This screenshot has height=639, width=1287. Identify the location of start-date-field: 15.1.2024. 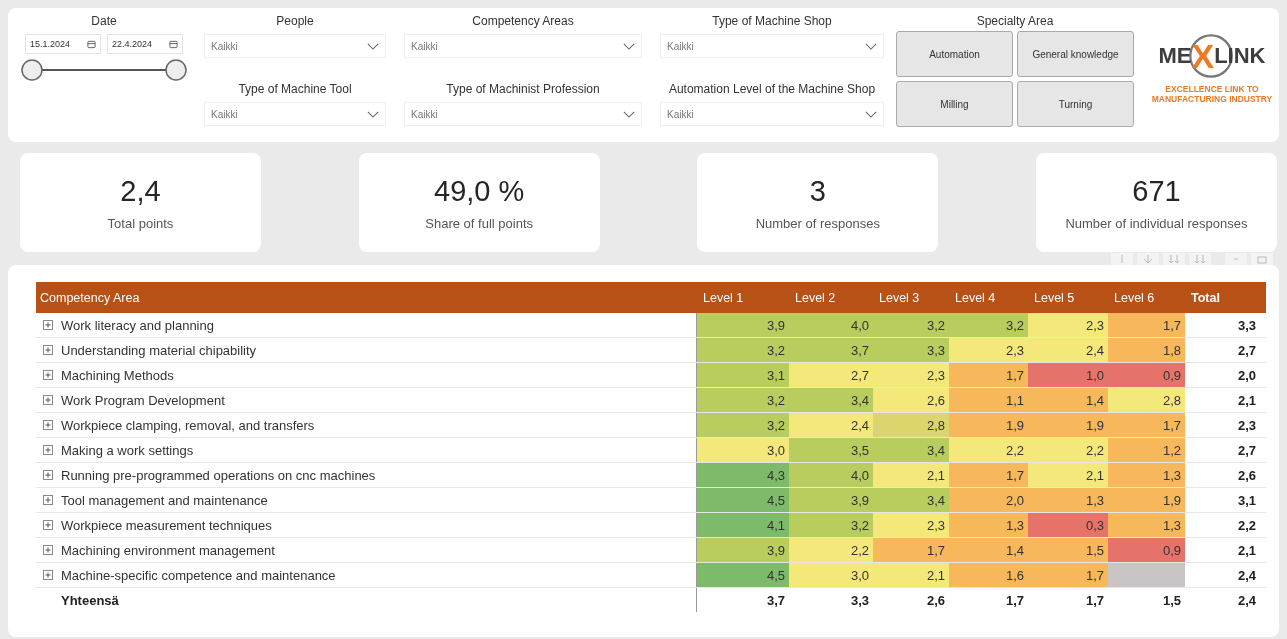
(63, 44).